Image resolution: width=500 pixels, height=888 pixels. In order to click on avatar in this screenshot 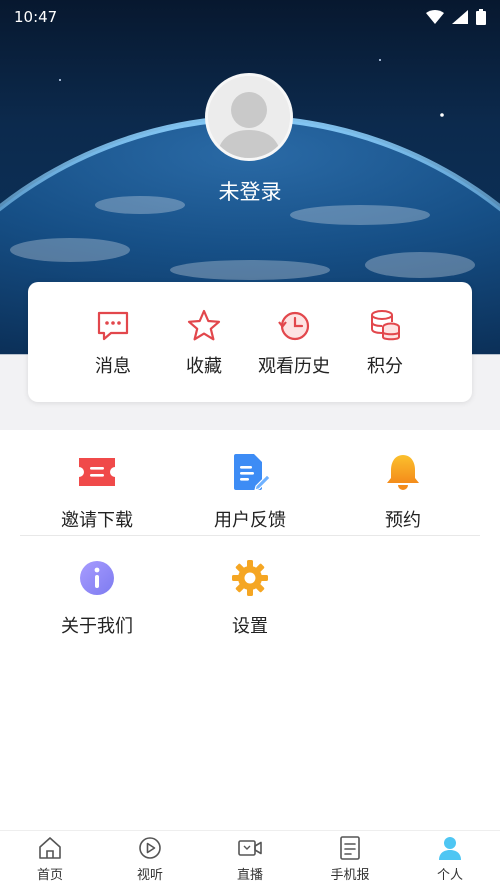, I will do `click(249, 117)`.